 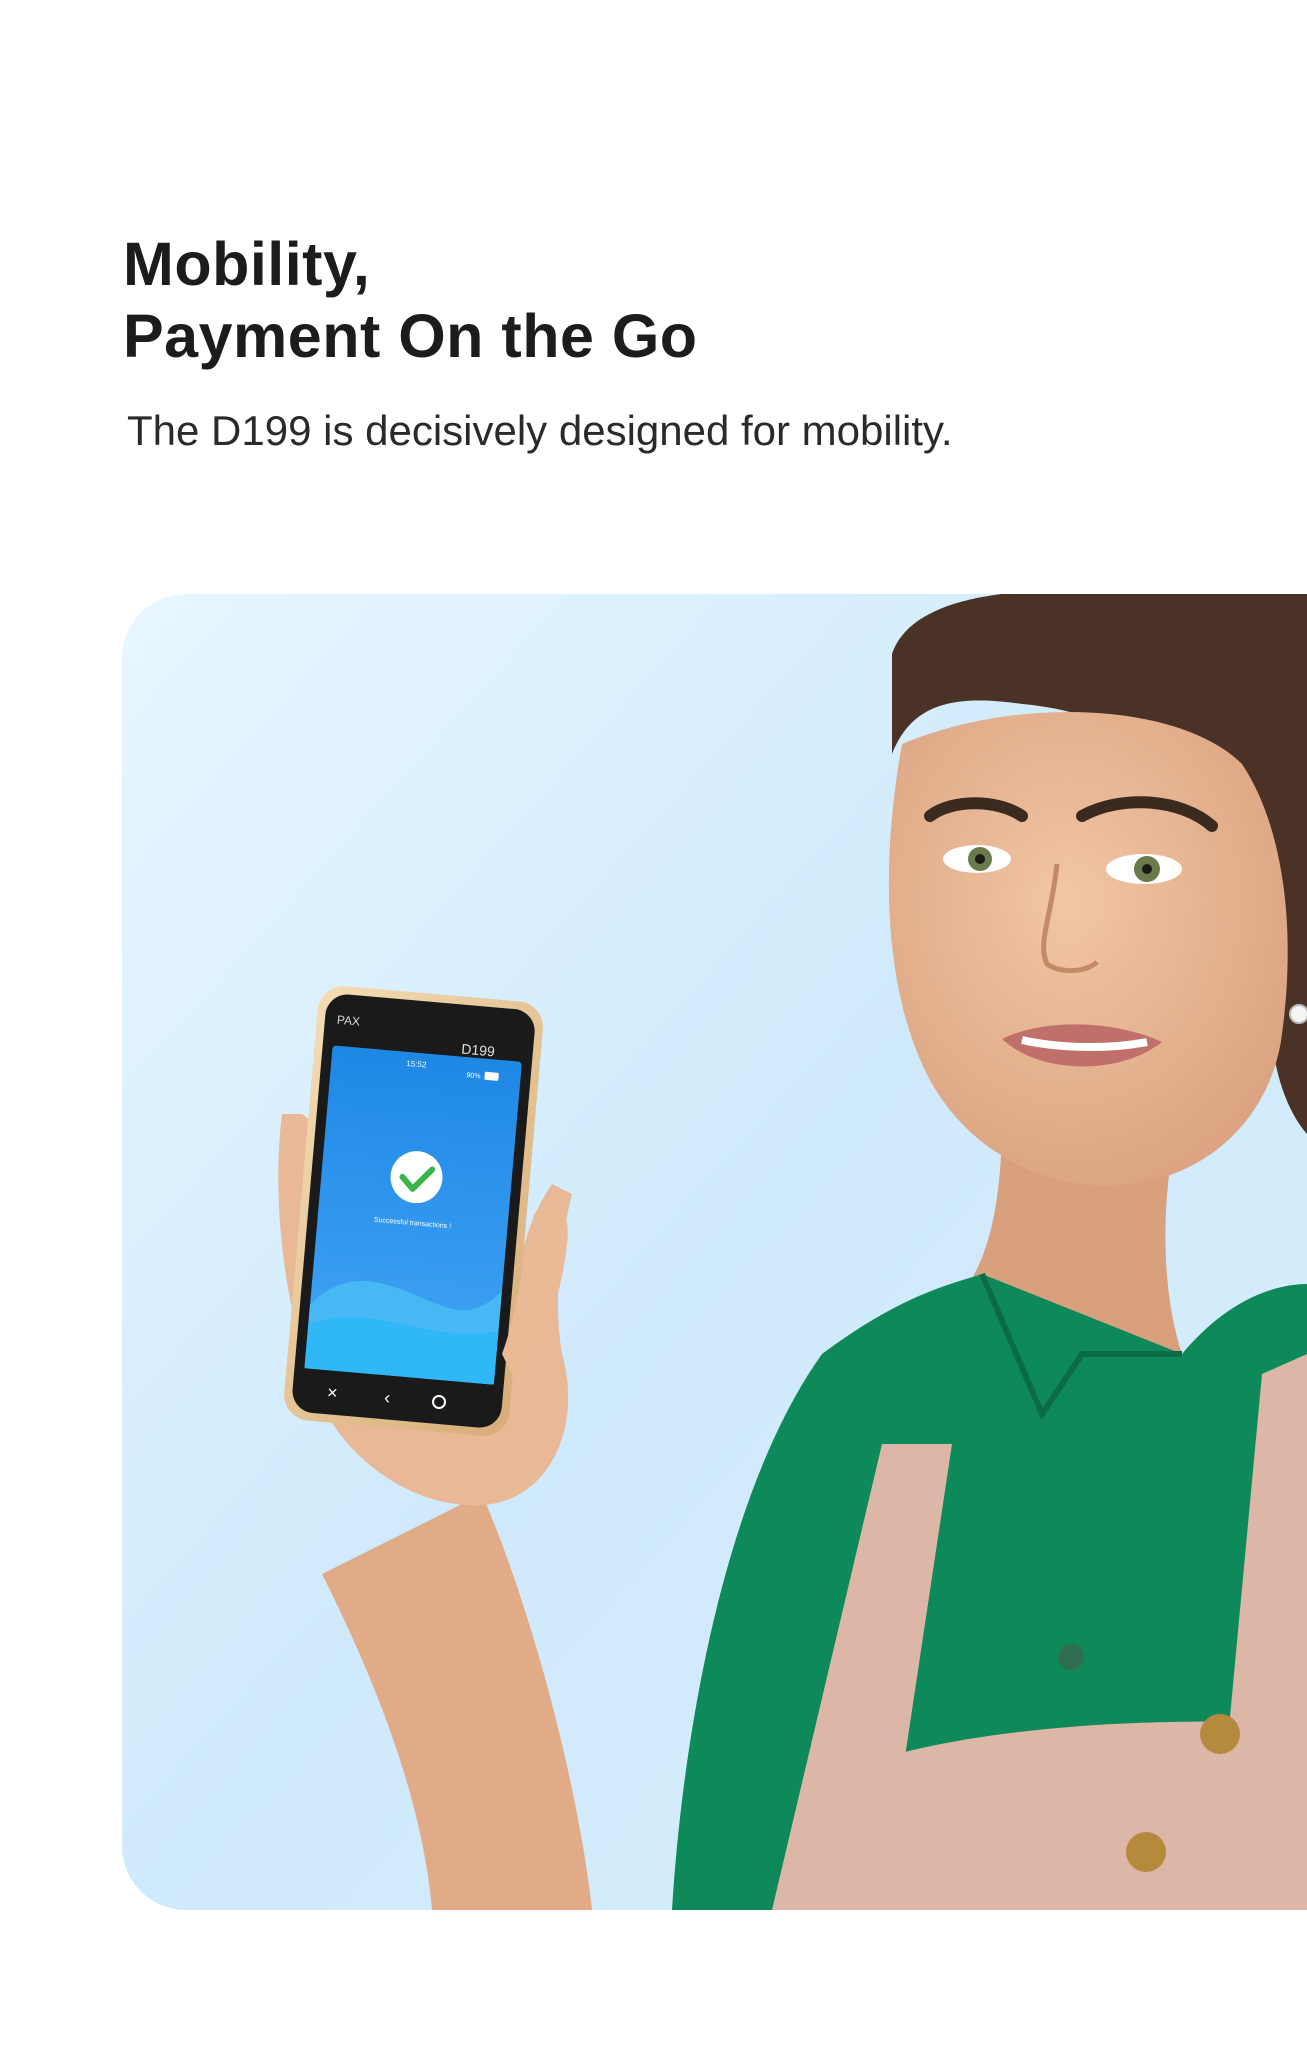 I want to click on shirt-button, so click(x=1071, y=1657).